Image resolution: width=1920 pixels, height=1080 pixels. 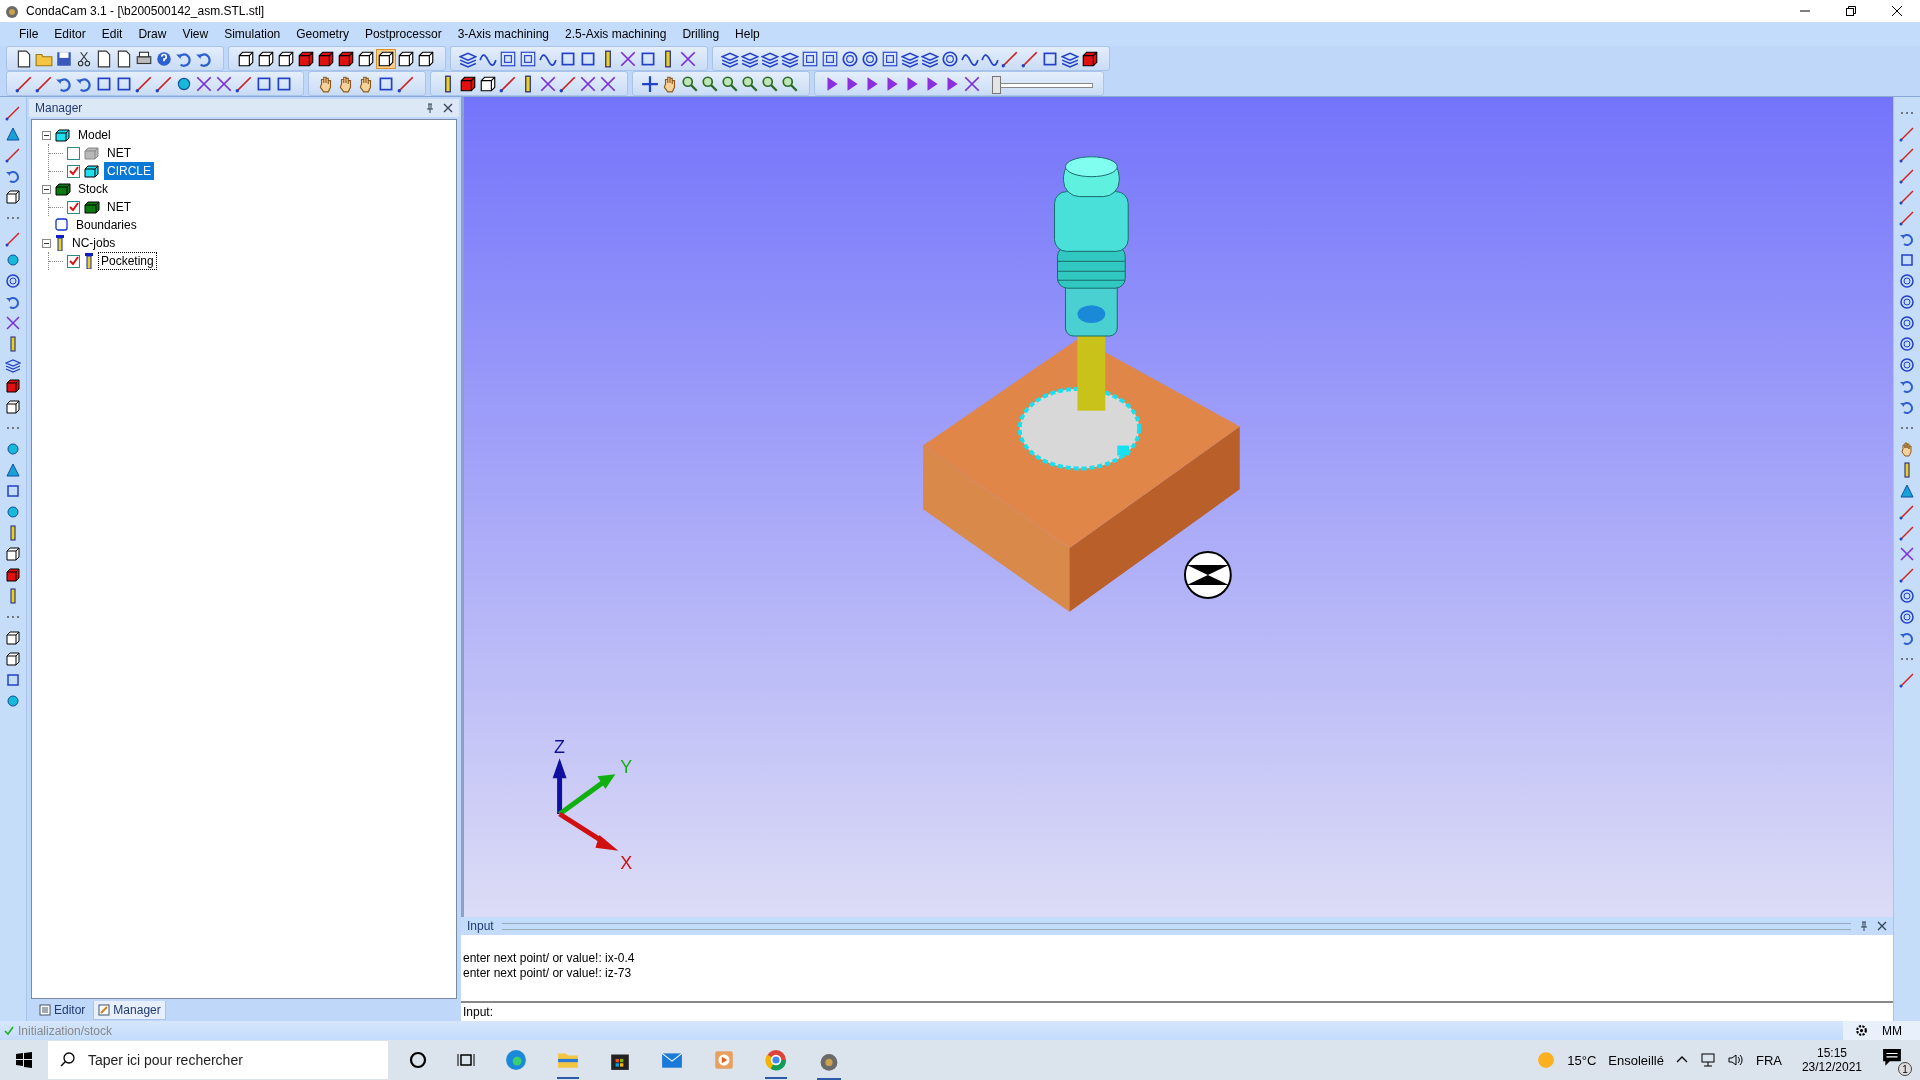 What do you see at coordinates (701, 34) in the screenshot?
I see `menu-item: Drilling` at bounding box center [701, 34].